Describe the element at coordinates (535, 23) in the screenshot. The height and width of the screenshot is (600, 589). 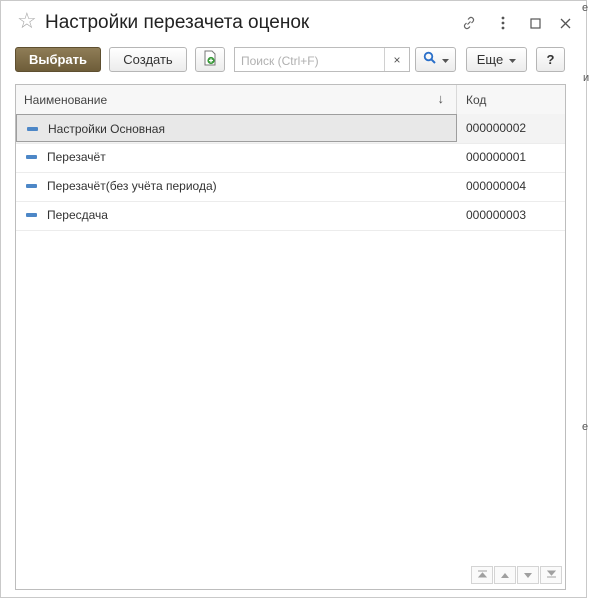
I see `maximize-icon` at that location.